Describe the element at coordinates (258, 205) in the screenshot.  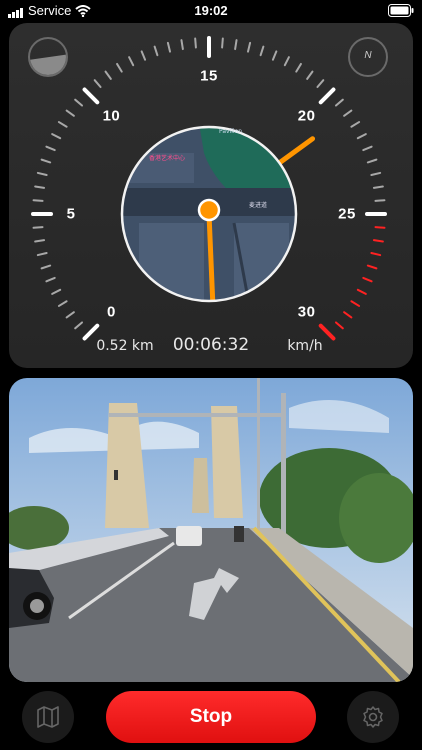
I see `map-road-label: 麦进道` at that location.